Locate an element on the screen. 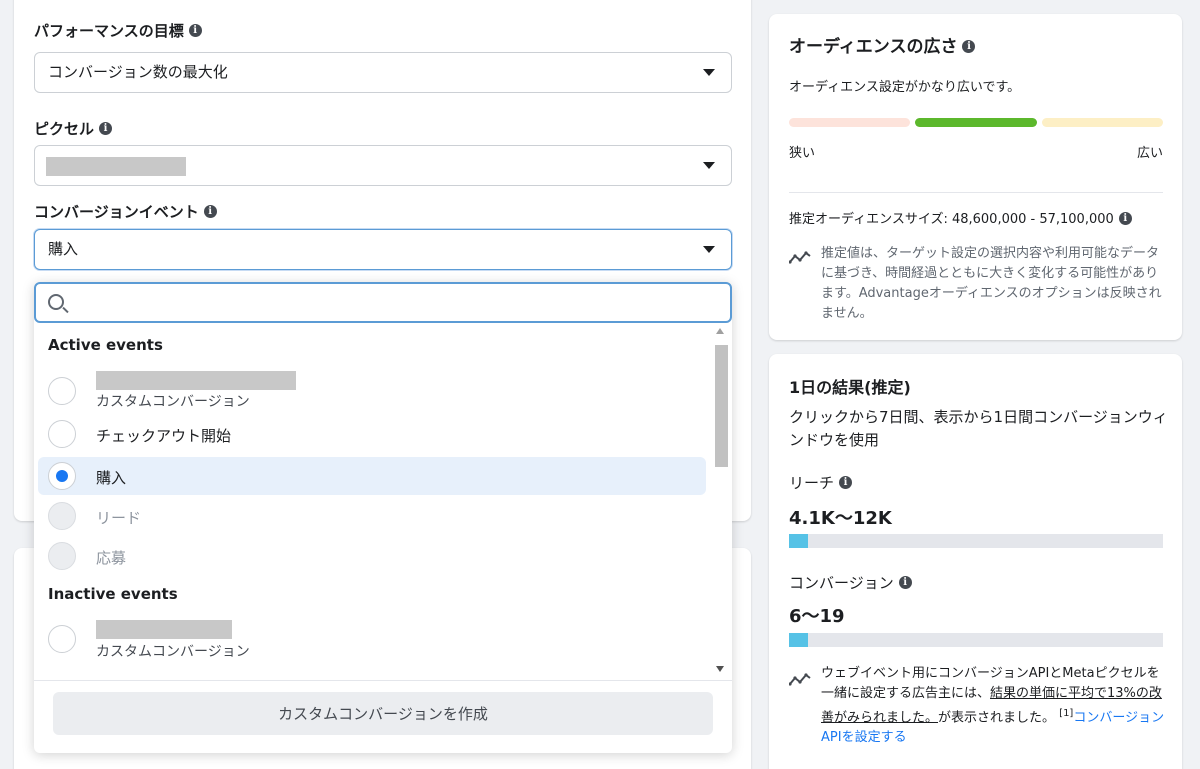 This screenshot has height=769, width=1200. reach-bar is located at coordinates (976, 541).